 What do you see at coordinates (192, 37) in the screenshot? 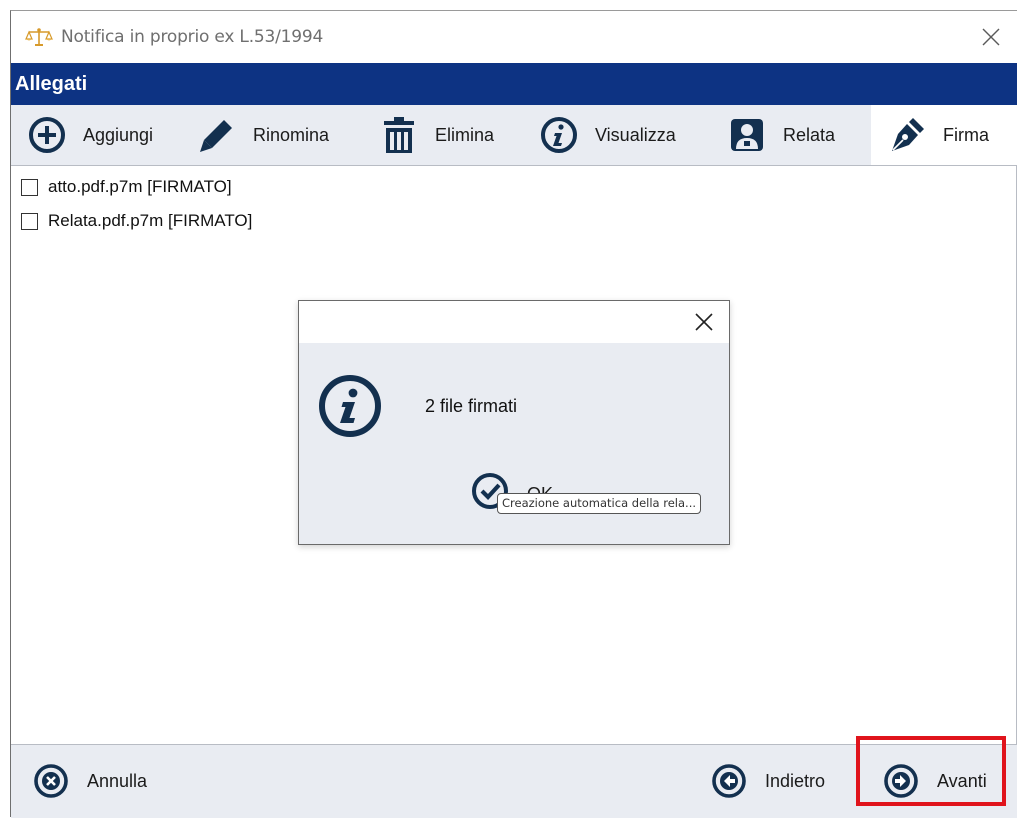
I see `window-title: Notifica in proprio ex L.53/1994` at bounding box center [192, 37].